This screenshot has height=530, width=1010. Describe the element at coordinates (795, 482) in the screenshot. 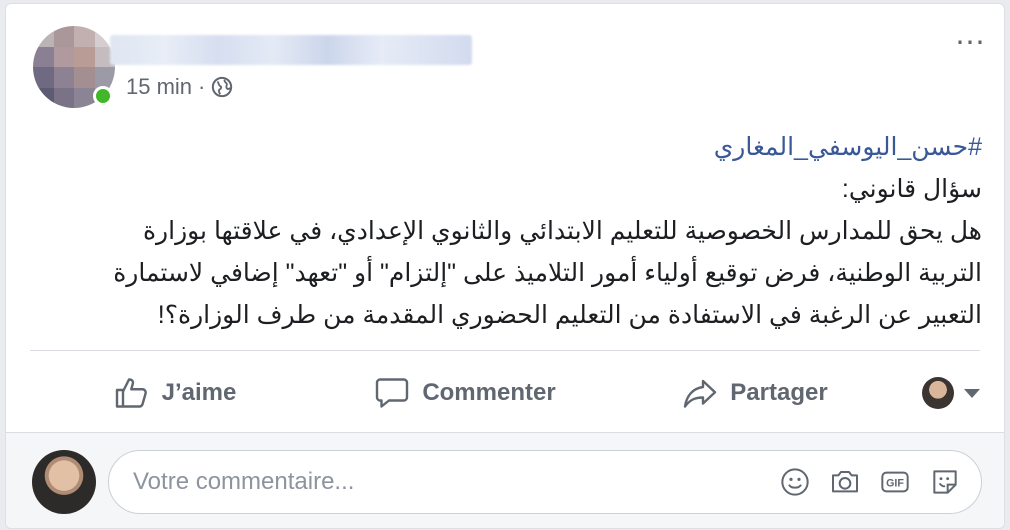

I see `emoji-icon` at that location.